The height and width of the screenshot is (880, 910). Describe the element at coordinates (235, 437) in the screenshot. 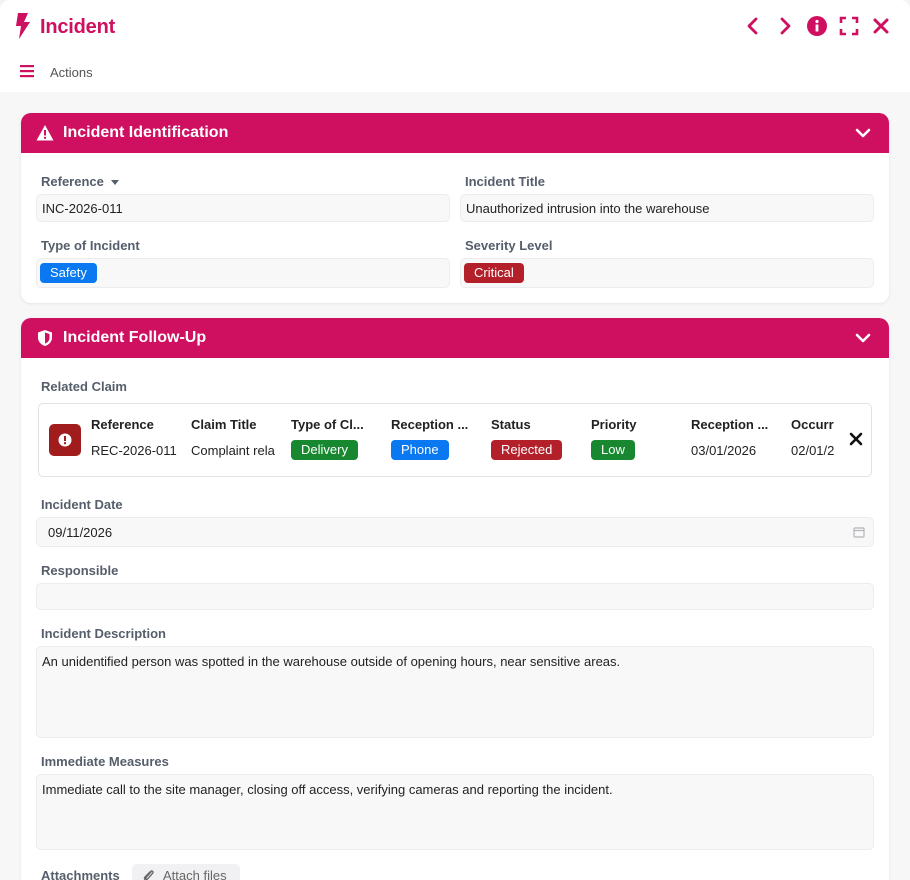

I see `claim-col-title: Claim Title Complaint rela` at that location.